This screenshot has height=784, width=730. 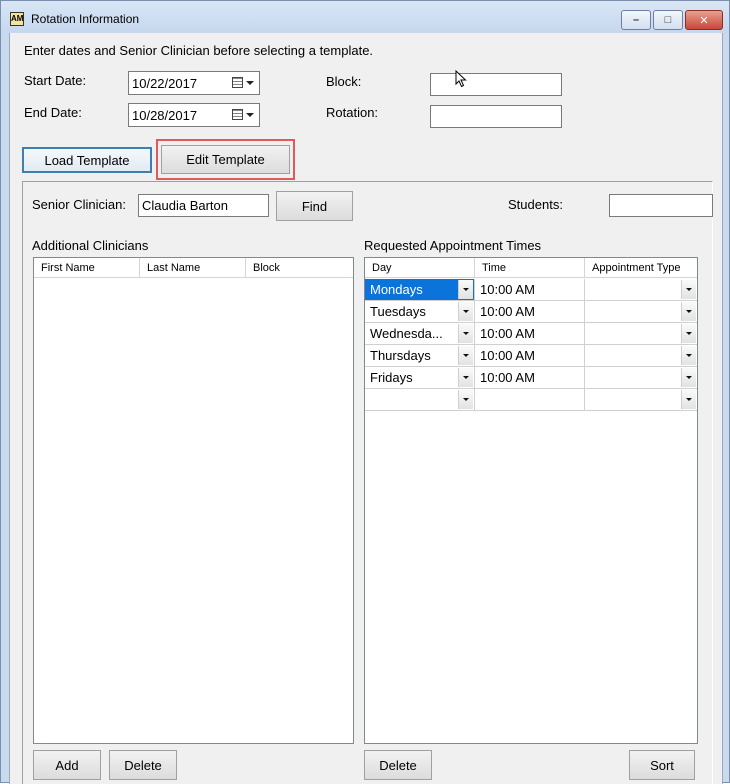 I want to click on start-date-value: 10/22/2017, so click(x=165, y=83).